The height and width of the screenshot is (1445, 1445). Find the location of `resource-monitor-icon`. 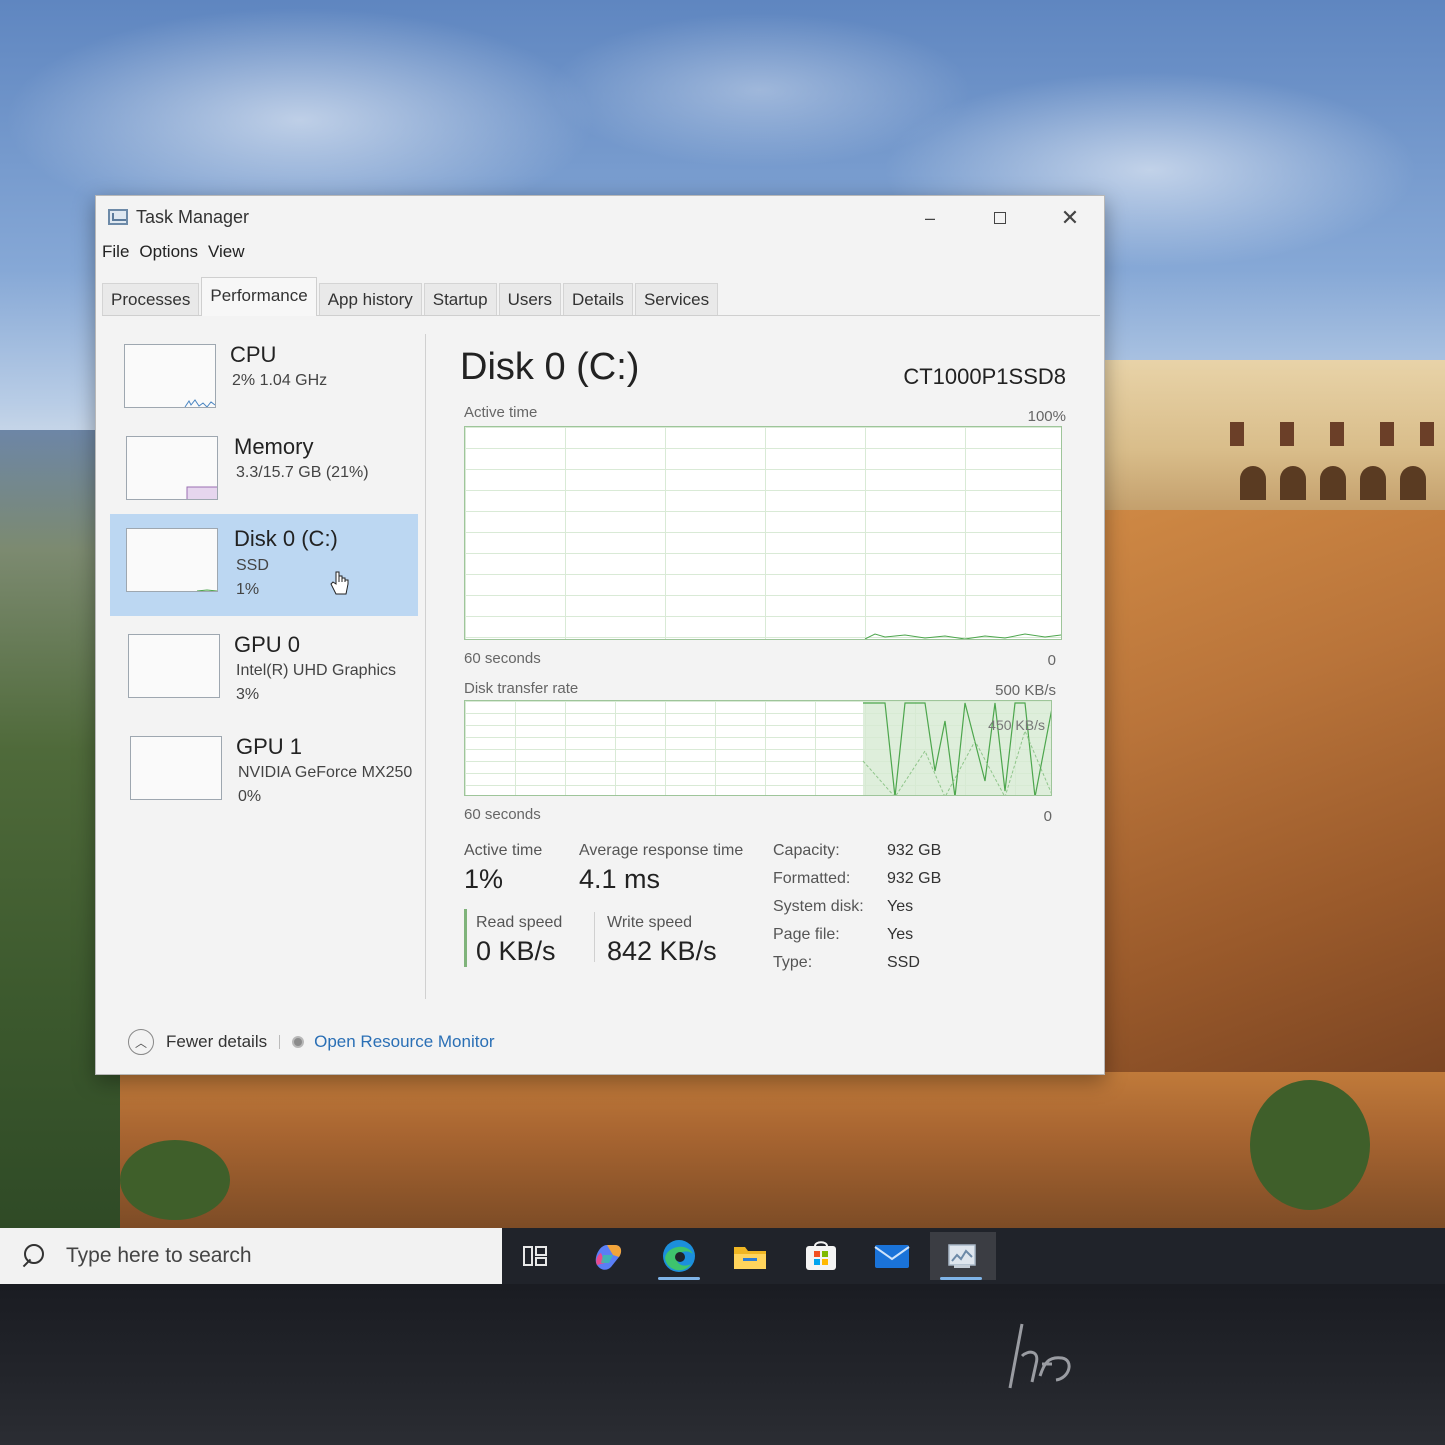

resource-monitor-icon is located at coordinates (298, 1042).